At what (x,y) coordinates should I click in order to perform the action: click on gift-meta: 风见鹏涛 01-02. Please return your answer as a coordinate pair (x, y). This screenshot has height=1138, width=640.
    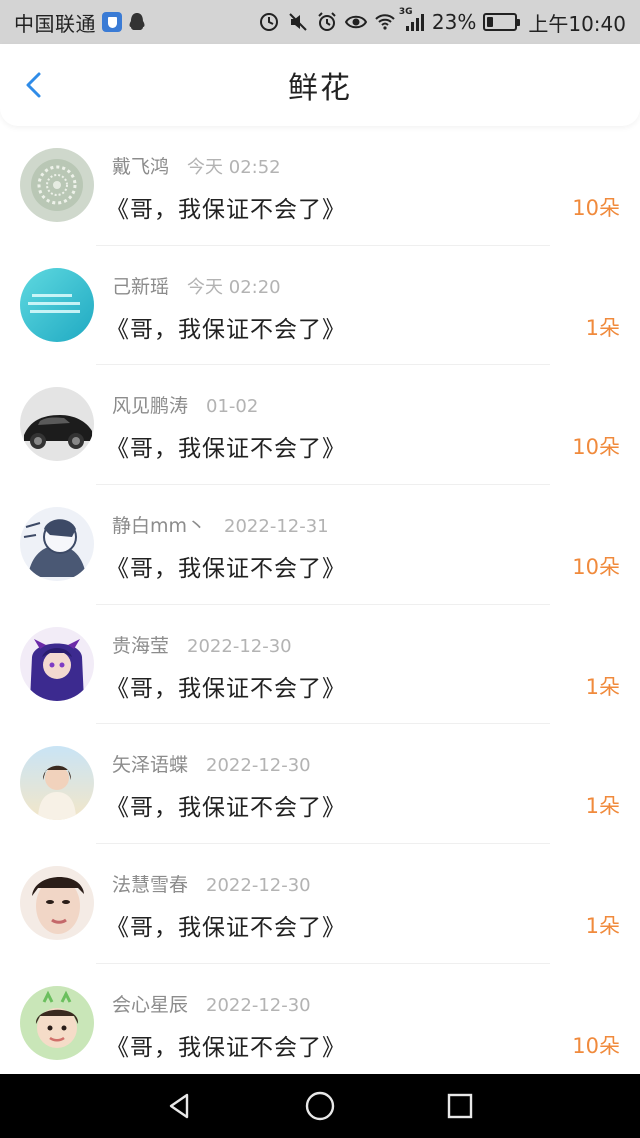
    Looking at the image, I should click on (185, 404).